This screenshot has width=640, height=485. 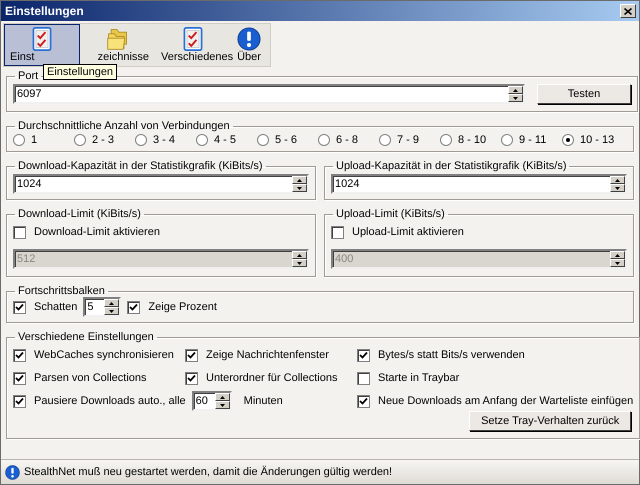 What do you see at coordinates (117, 45) in the screenshot?
I see `toolbar-tab: zeichnisse` at bounding box center [117, 45].